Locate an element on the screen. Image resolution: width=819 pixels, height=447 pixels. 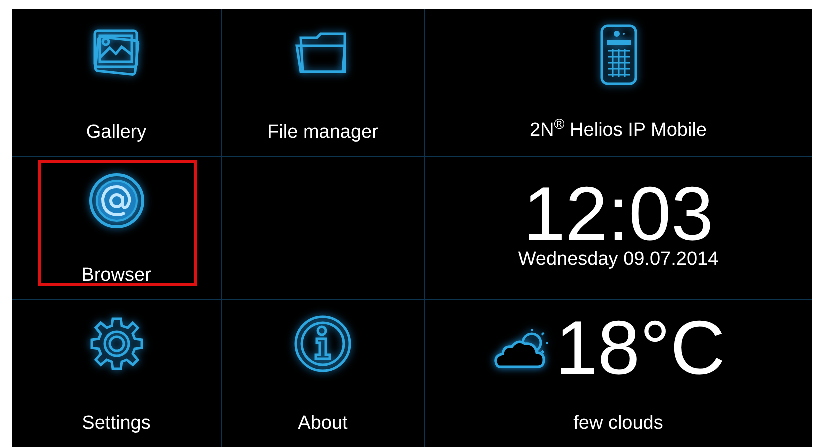
info-icon is located at coordinates (323, 344).